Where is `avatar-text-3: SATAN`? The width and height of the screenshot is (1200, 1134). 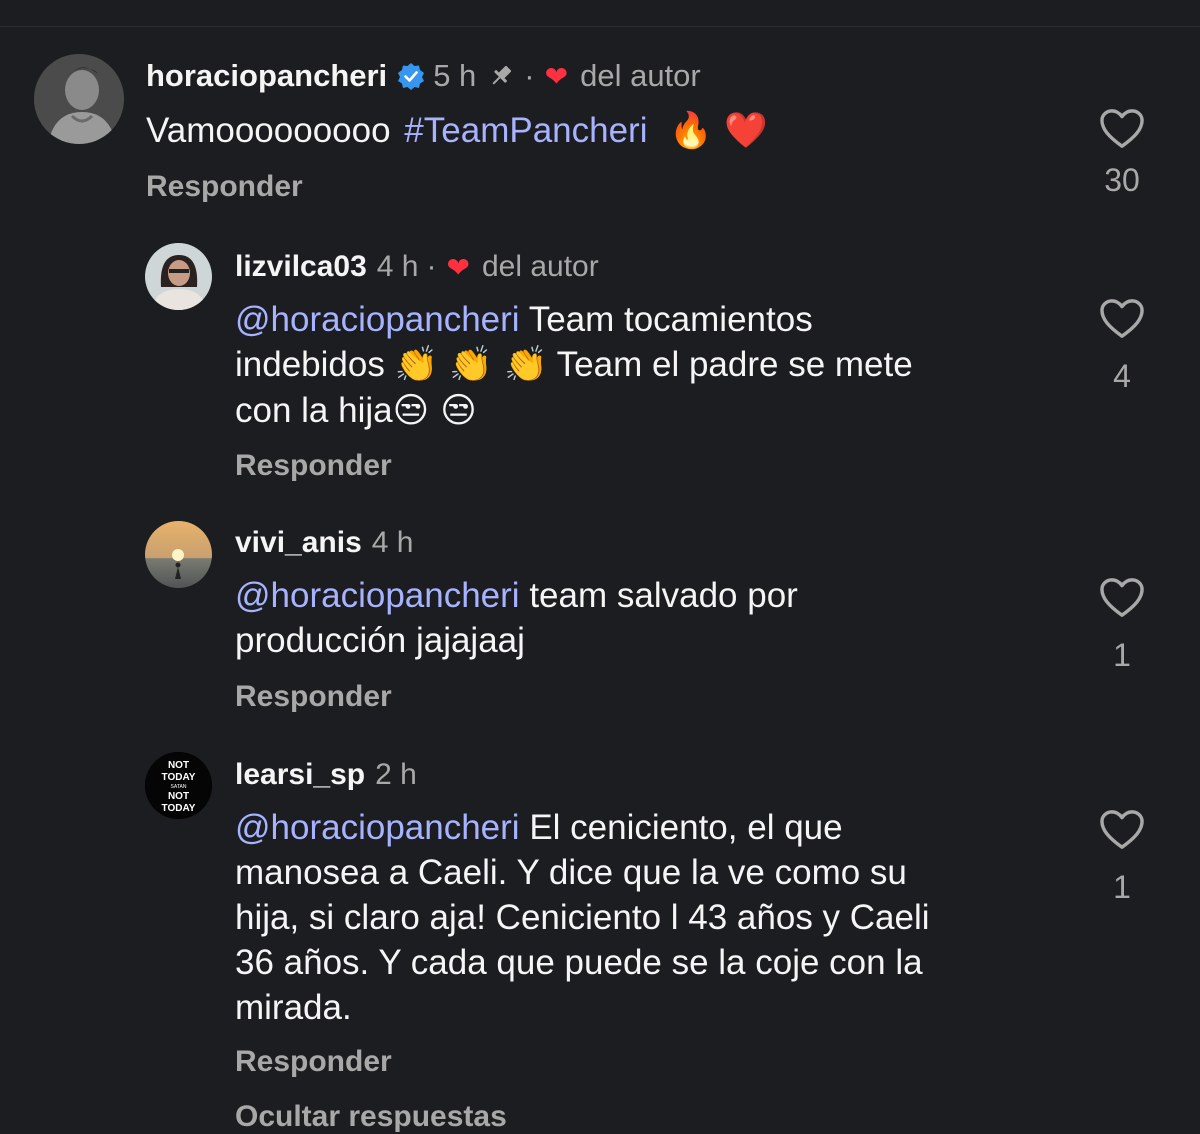
avatar-text-3: SATAN is located at coordinates (179, 787).